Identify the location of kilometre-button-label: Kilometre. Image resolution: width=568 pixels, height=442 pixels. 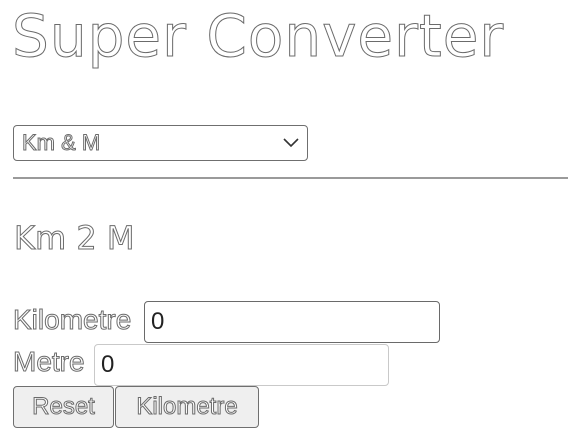
(187, 407).